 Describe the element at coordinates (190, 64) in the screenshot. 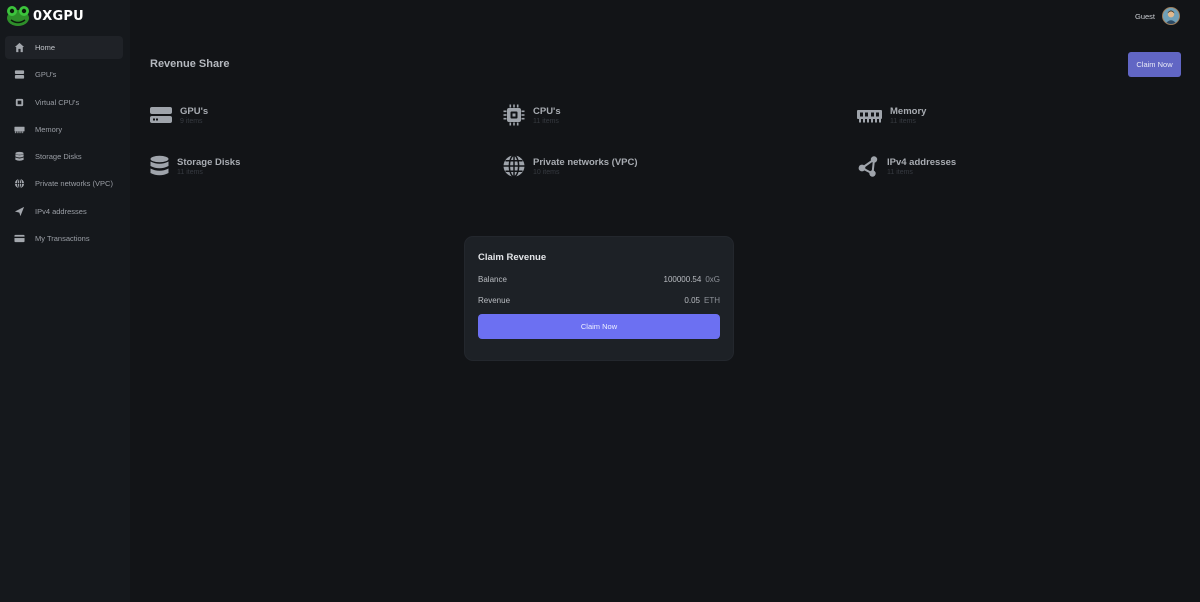

I see `page-title: Revenue Share` at that location.